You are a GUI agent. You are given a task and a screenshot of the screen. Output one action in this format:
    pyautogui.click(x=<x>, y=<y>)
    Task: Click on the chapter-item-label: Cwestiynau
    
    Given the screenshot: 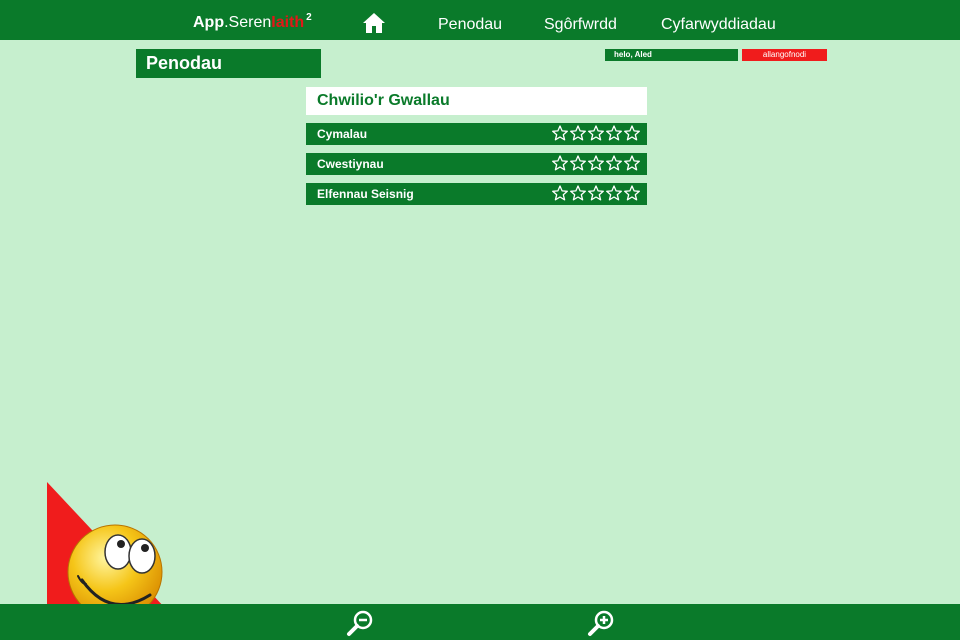 What is the action you would take?
    pyautogui.click(x=350, y=164)
    